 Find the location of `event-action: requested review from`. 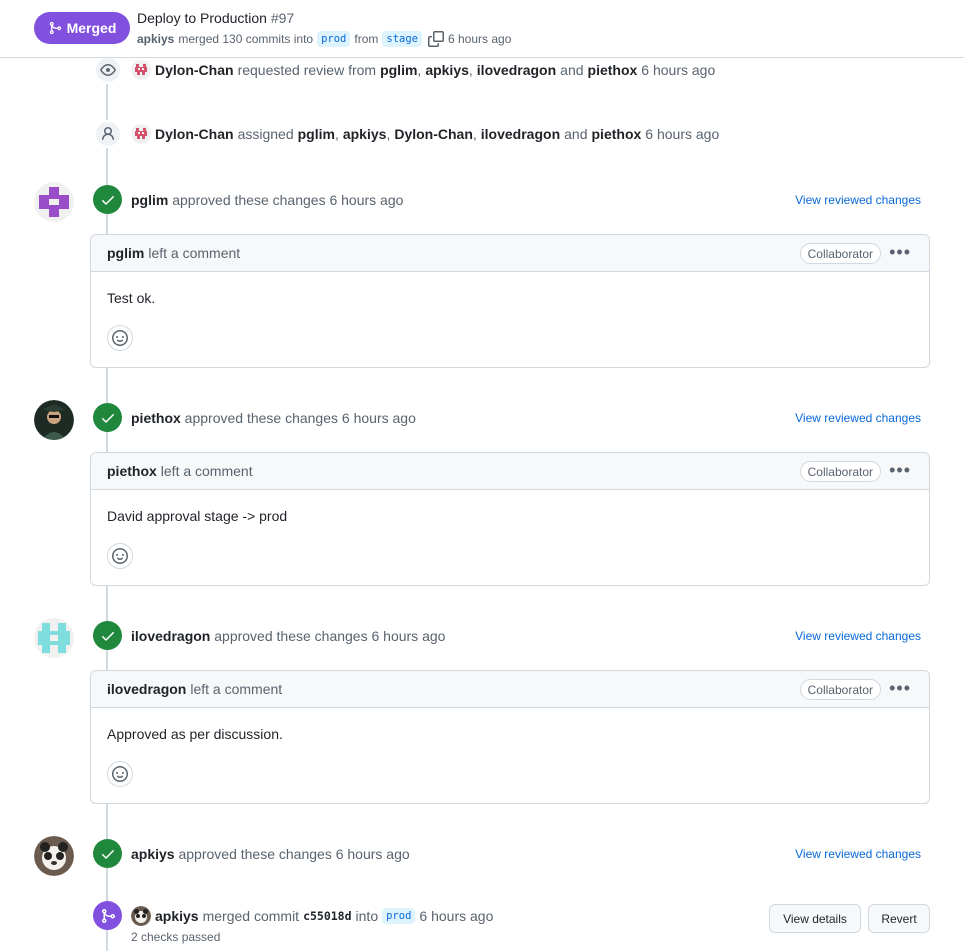

event-action: requested review from is located at coordinates (307, 70).